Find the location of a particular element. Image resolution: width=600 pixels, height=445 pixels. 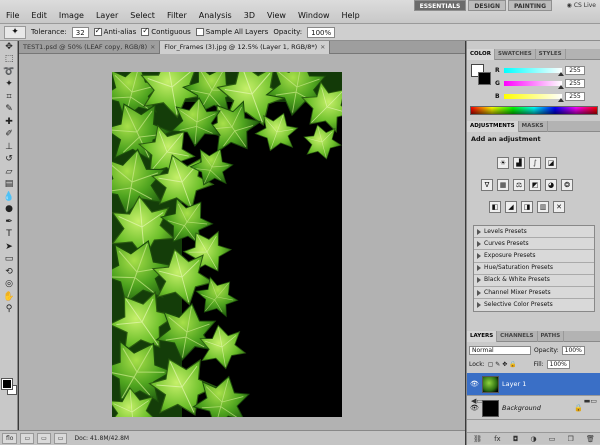

document-tab-test1: TEST1.psd @ 50% (LEAF copy, RGB/8) ✕ is located at coordinates (90, 47).